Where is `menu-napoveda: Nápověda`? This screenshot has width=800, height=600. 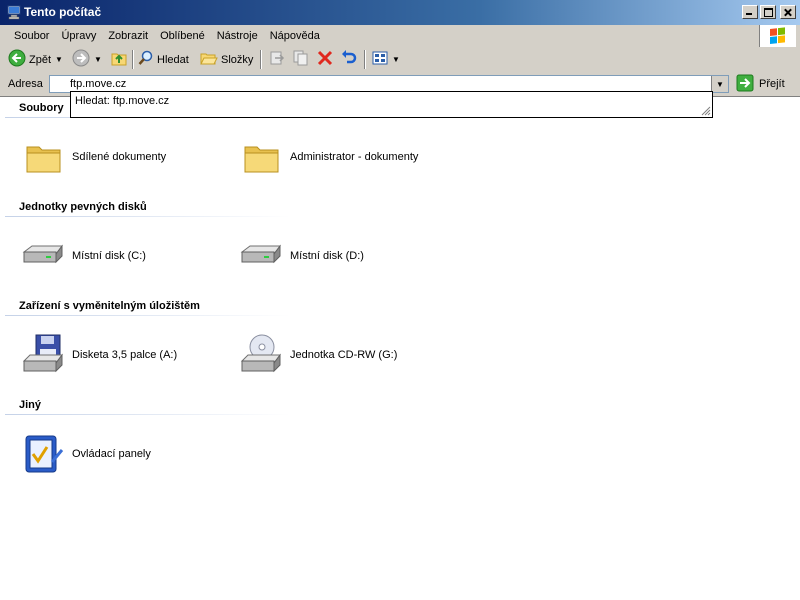 menu-napoveda: Nápověda is located at coordinates (295, 36).